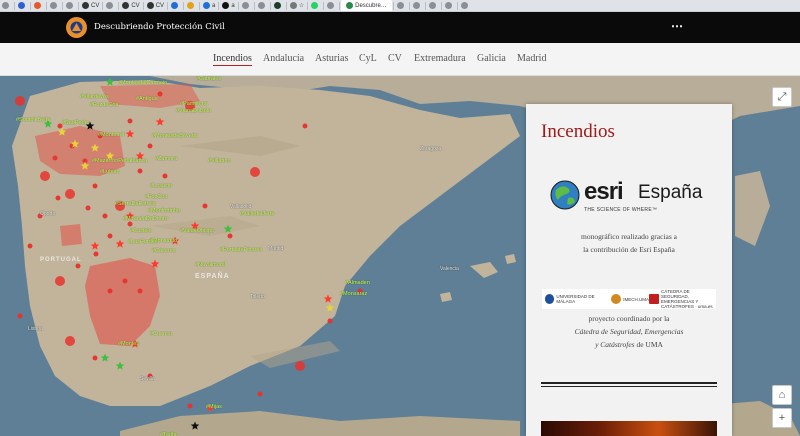 The image size is (800, 436). What do you see at coordinates (76, 123) in the screenshot?
I see `fire-label: #SaoPedro` at bounding box center [76, 123].